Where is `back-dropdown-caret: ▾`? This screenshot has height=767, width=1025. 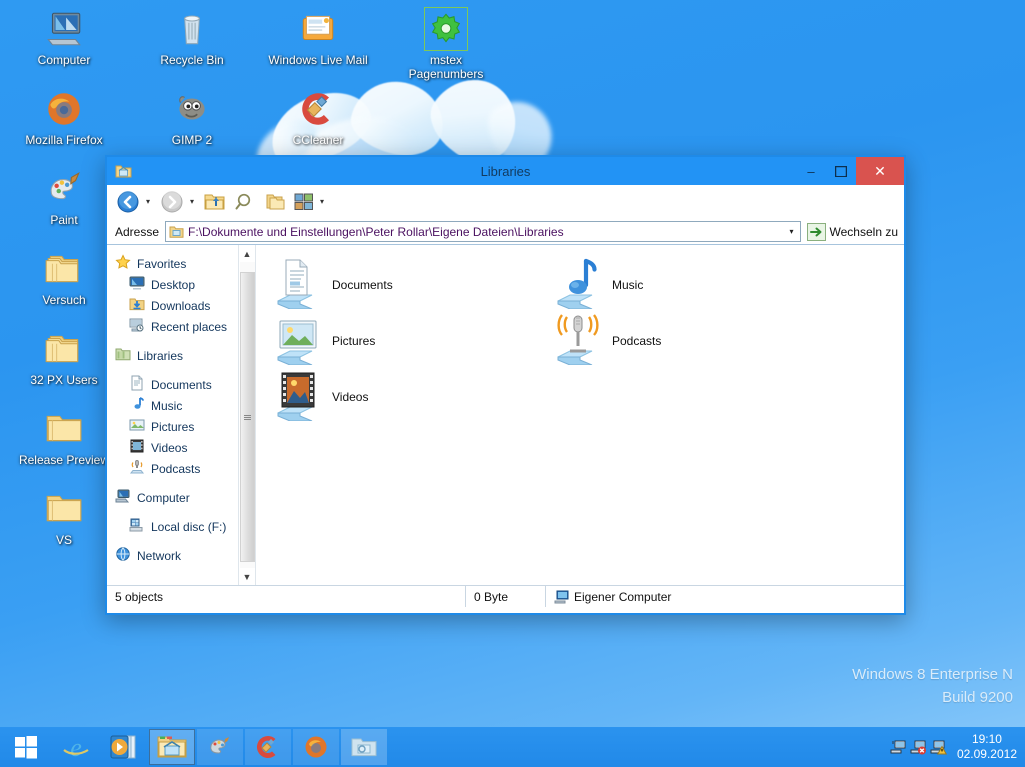
back-dropdown-caret: ▾ is located at coordinates (150, 201).